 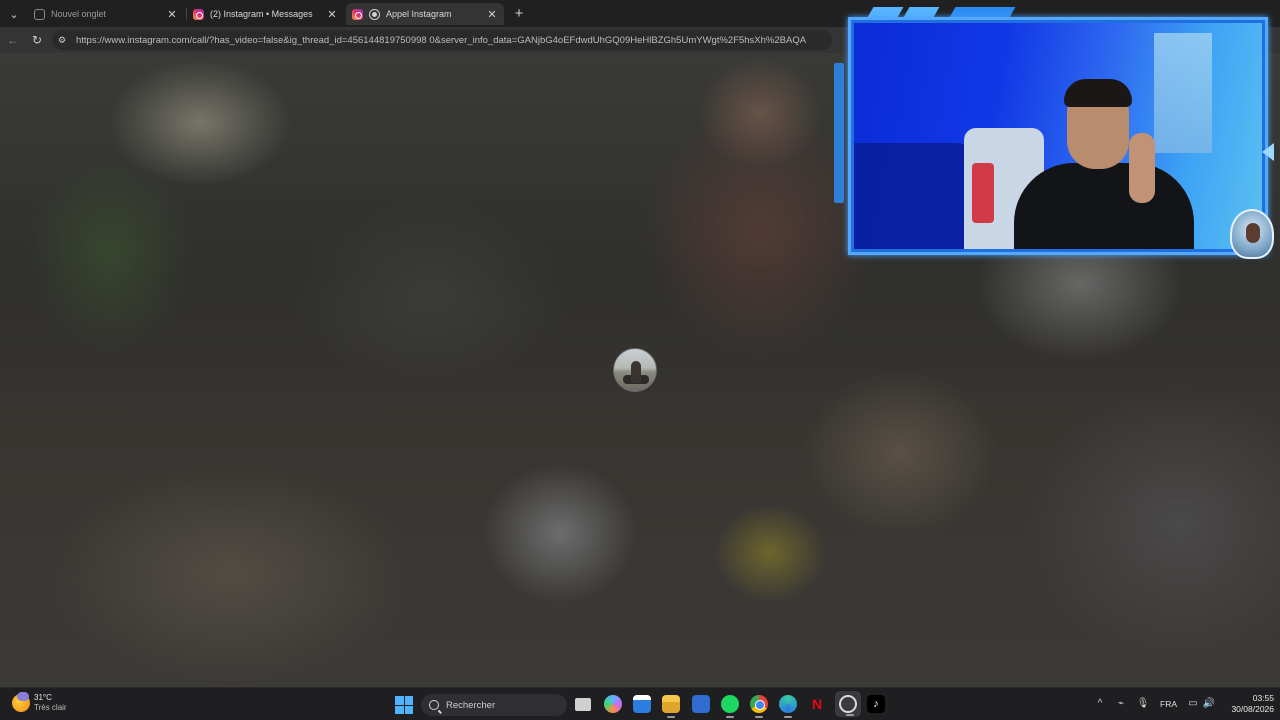 I want to click on tab-new-tab: Nouvel onglet ✕, so click(x=106, y=14).